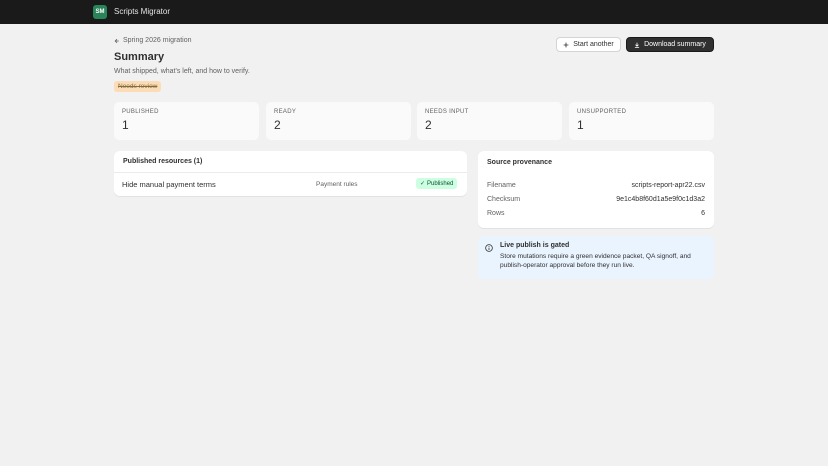 This screenshot has width=828, height=466. I want to click on resource-name: Hide manual payment terms, so click(169, 184).